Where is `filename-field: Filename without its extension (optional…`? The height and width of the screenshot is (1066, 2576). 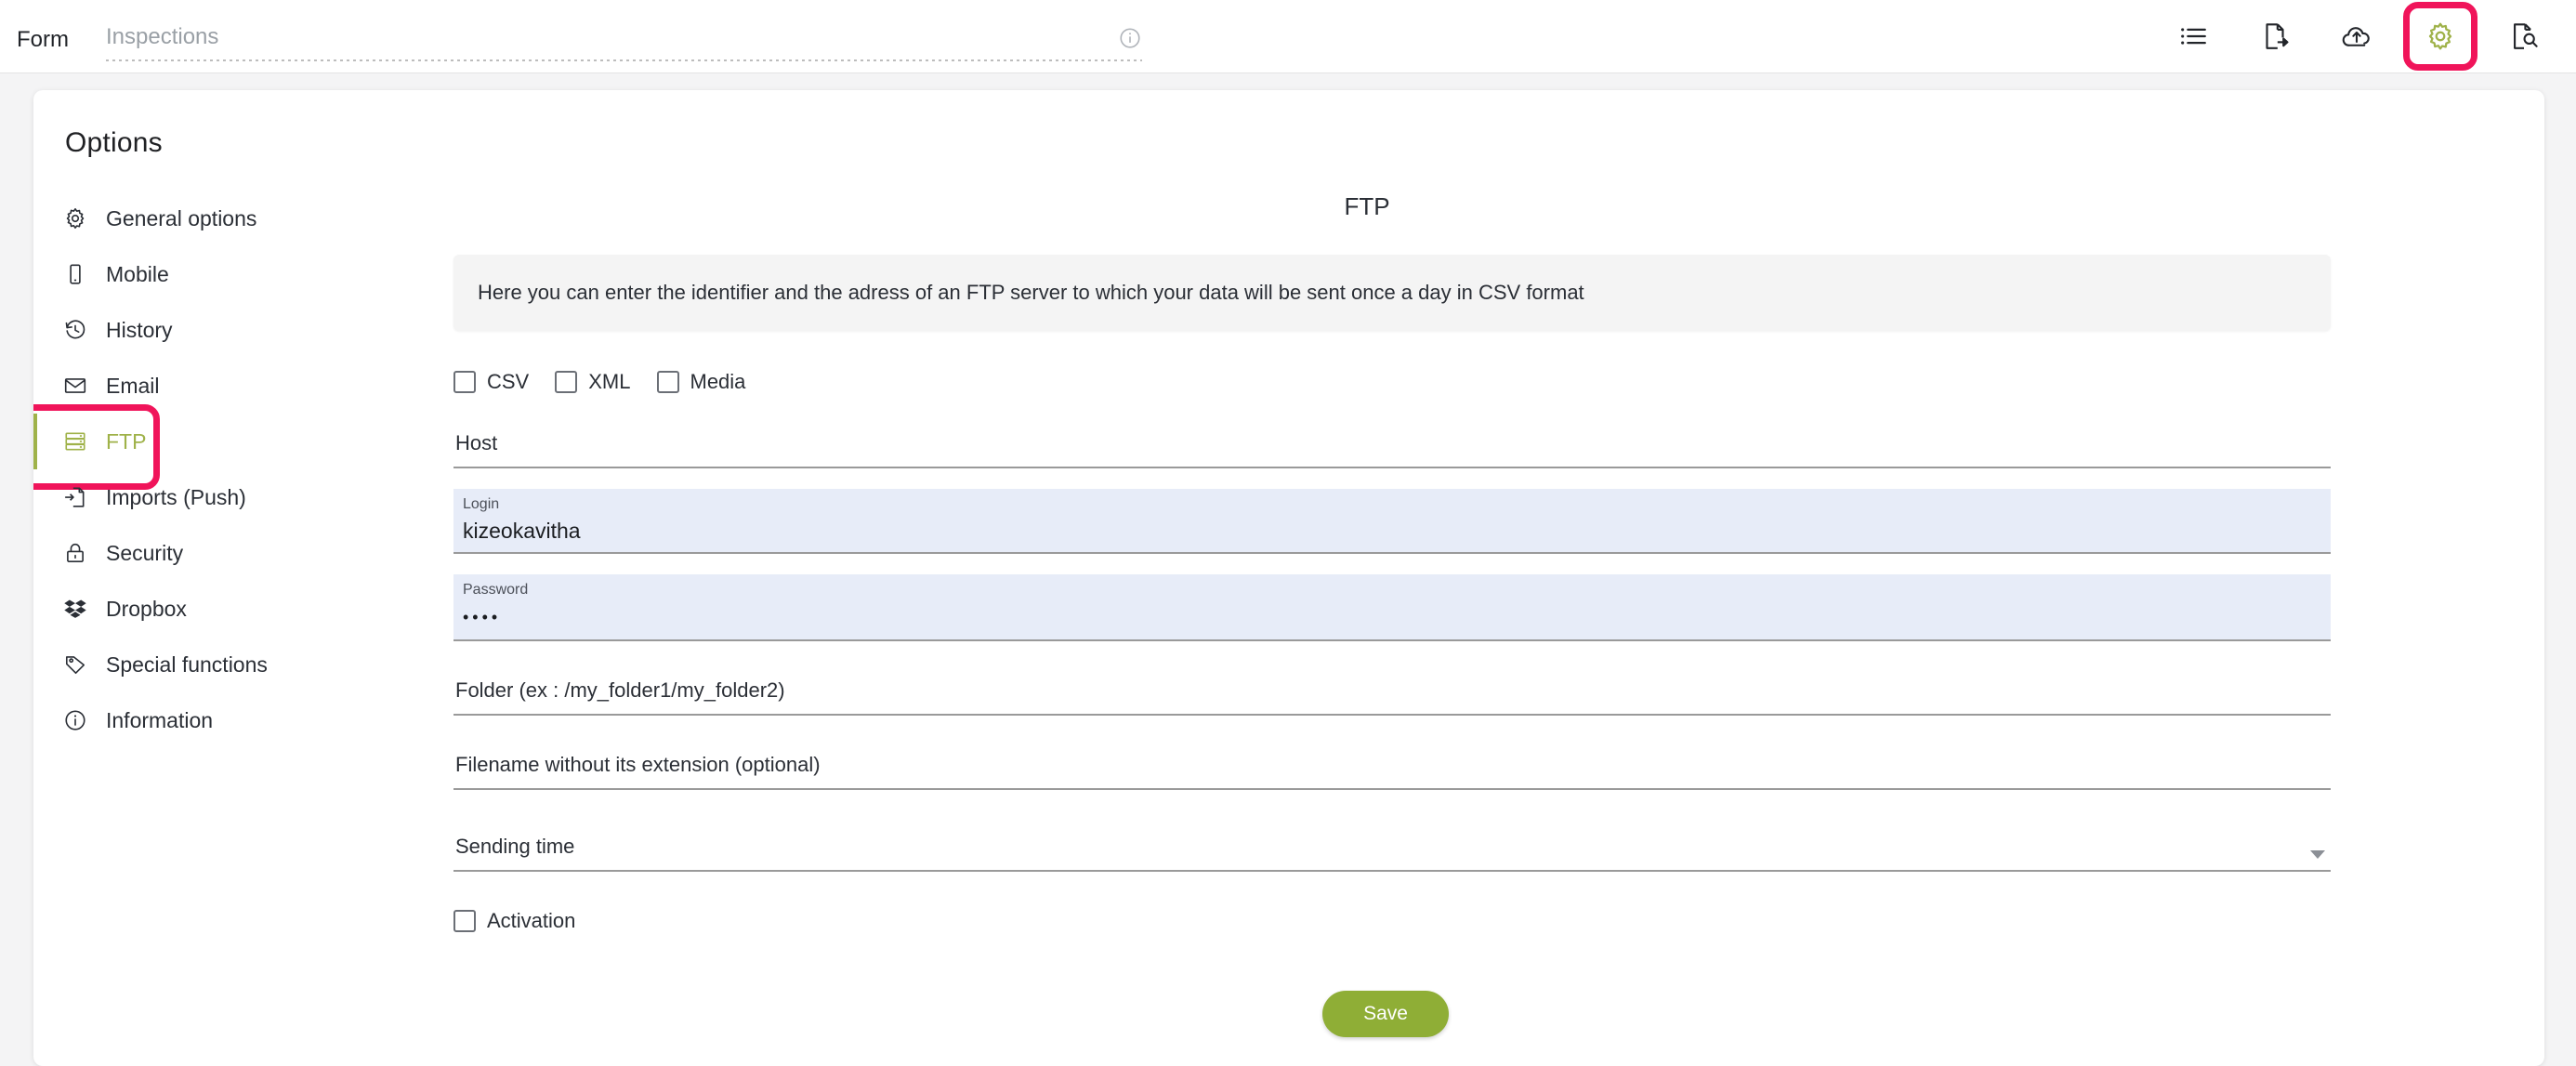
filename-field: Filename without its extension (optional… is located at coordinates (1392, 768).